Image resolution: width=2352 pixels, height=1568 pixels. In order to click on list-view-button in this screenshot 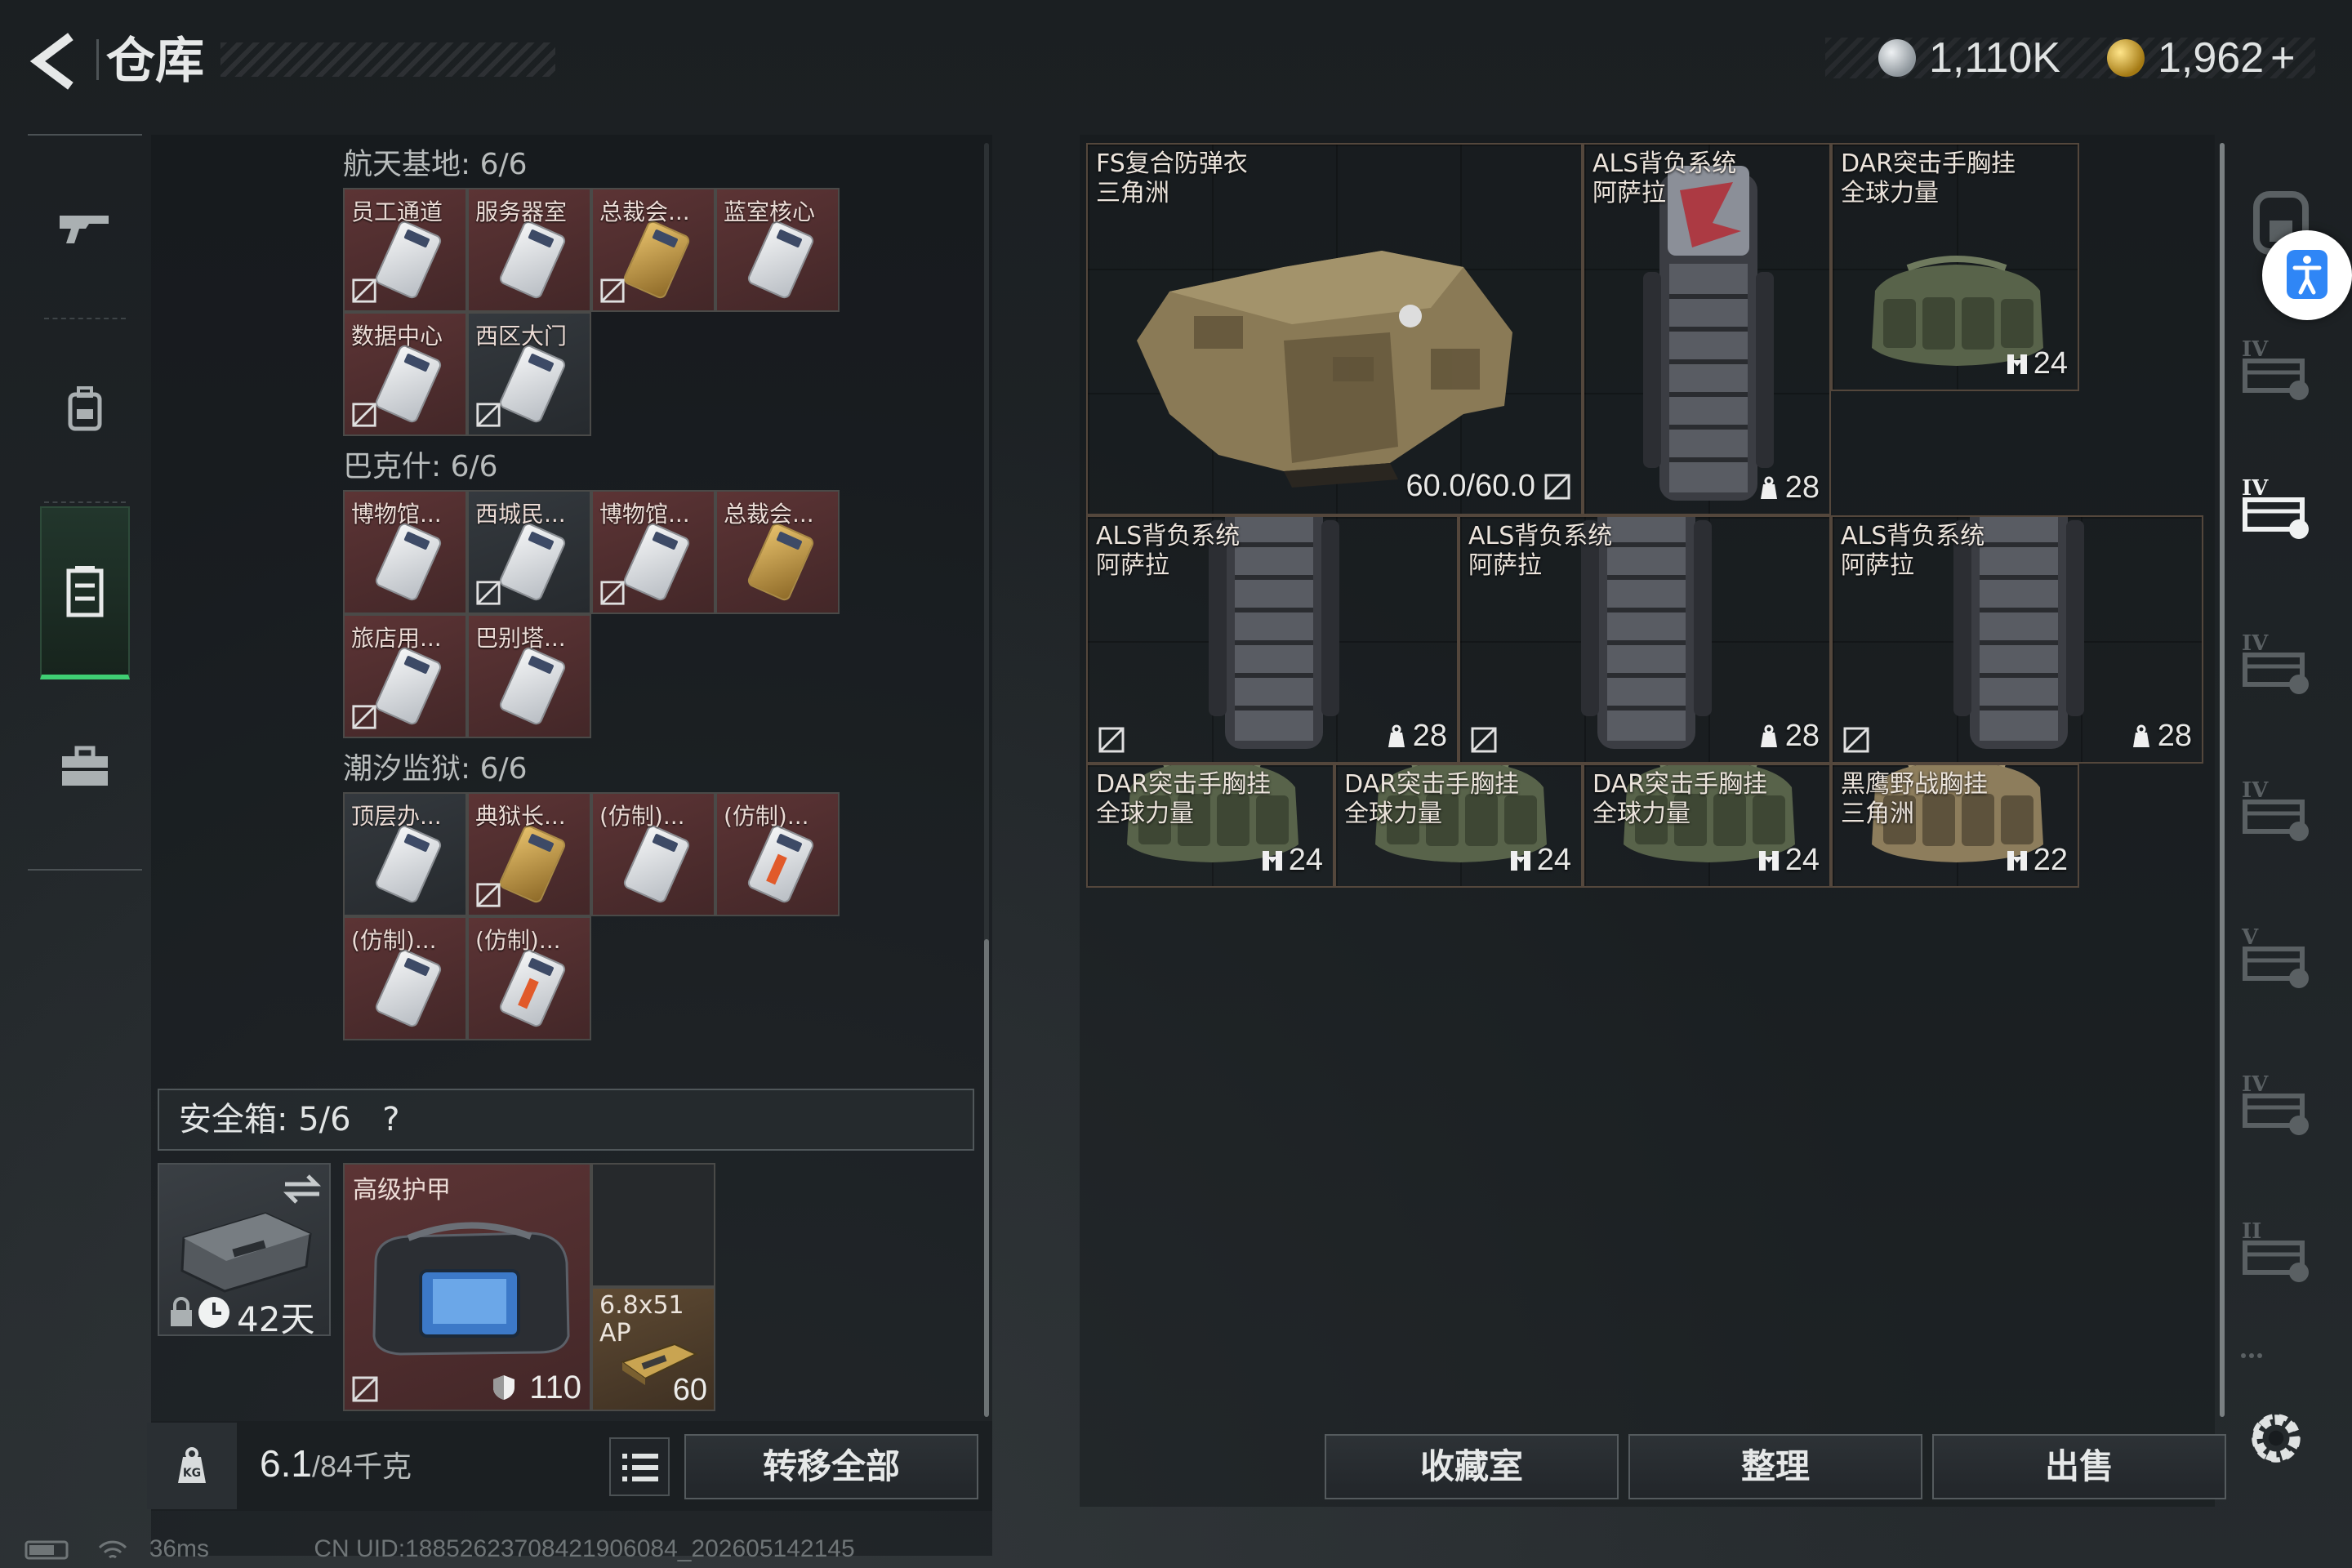, I will do `click(639, 1466)`.